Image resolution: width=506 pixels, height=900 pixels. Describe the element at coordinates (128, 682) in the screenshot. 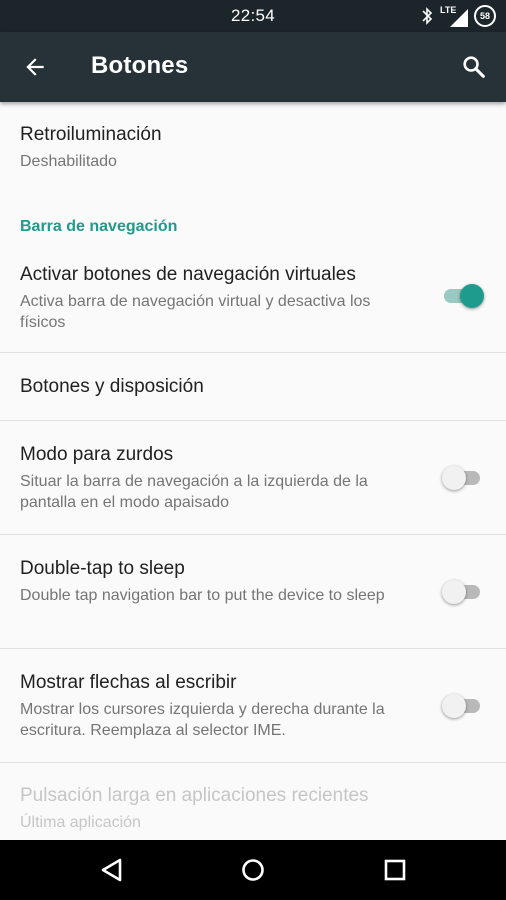

I see `setting-title: Mostrar flechas al escribir` at that location.